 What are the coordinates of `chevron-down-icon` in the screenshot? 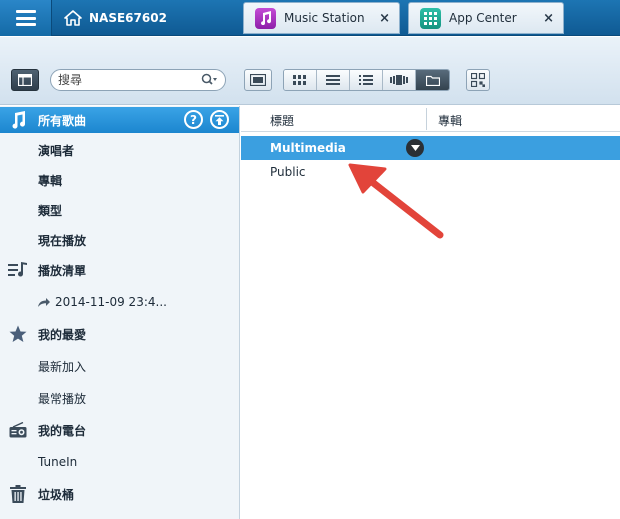 It's located at (415, 148).